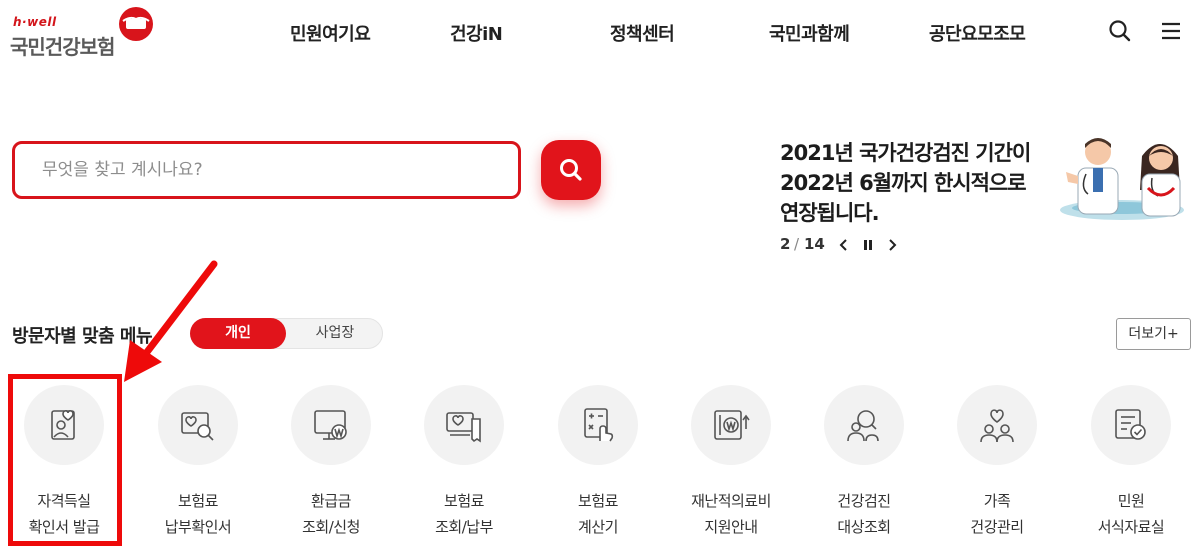  Describe the element at coordinates (476, 33) in the screenshot. I see `nav-health-in: 건강iN` at that location.